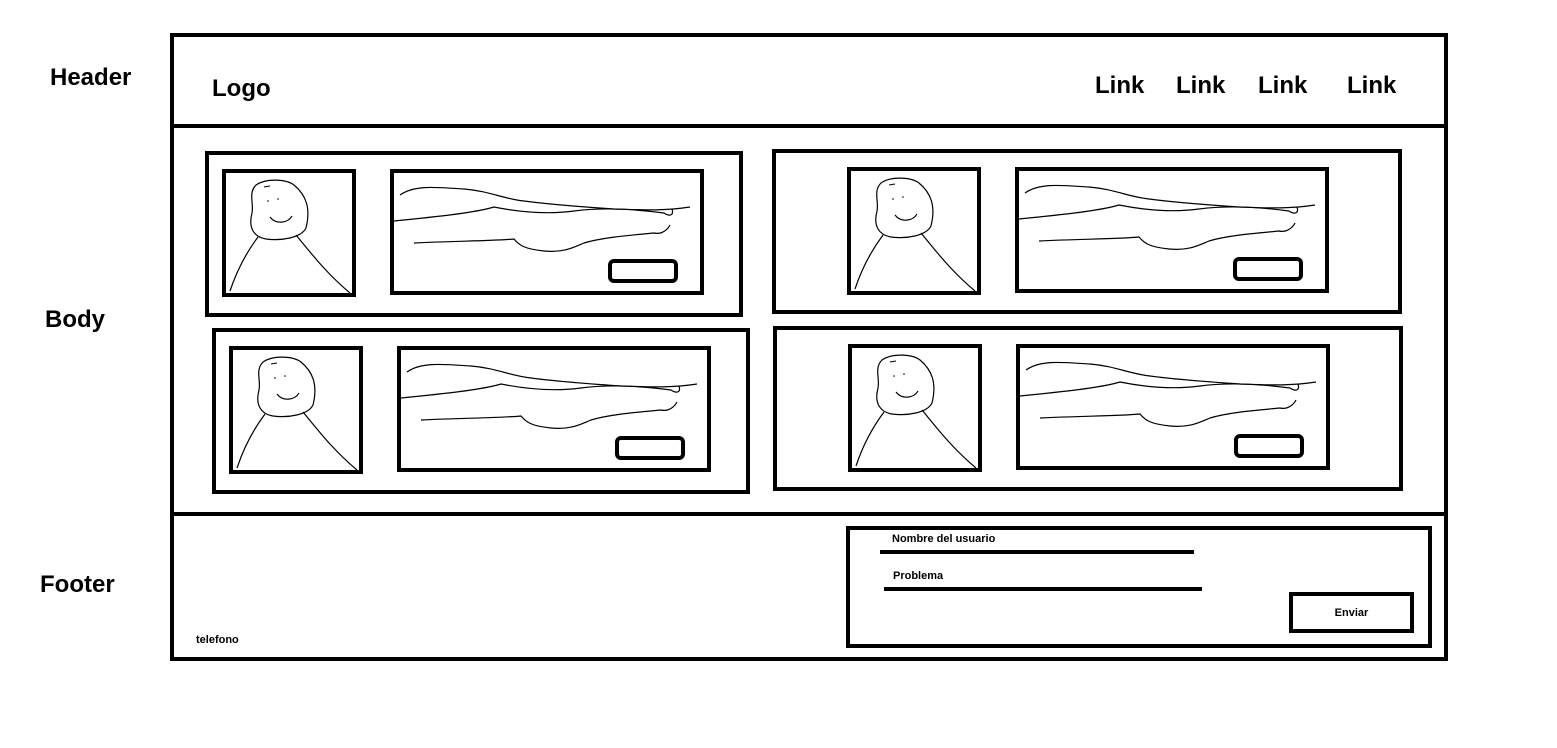 The width and height of the screenshot is (1557, 748). I want to click on problem-label: Problema, so click(918, 576).